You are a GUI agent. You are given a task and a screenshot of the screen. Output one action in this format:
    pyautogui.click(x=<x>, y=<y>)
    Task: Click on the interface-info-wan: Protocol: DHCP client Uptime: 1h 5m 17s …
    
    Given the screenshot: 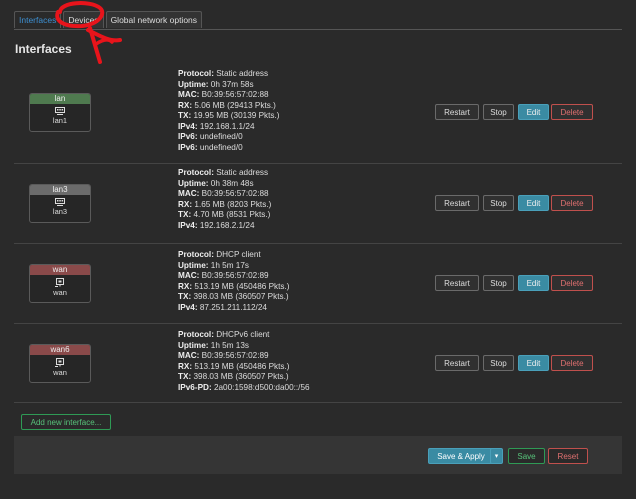 What is the action you would take?
    pyautogui.click(x=234, y=281)
    